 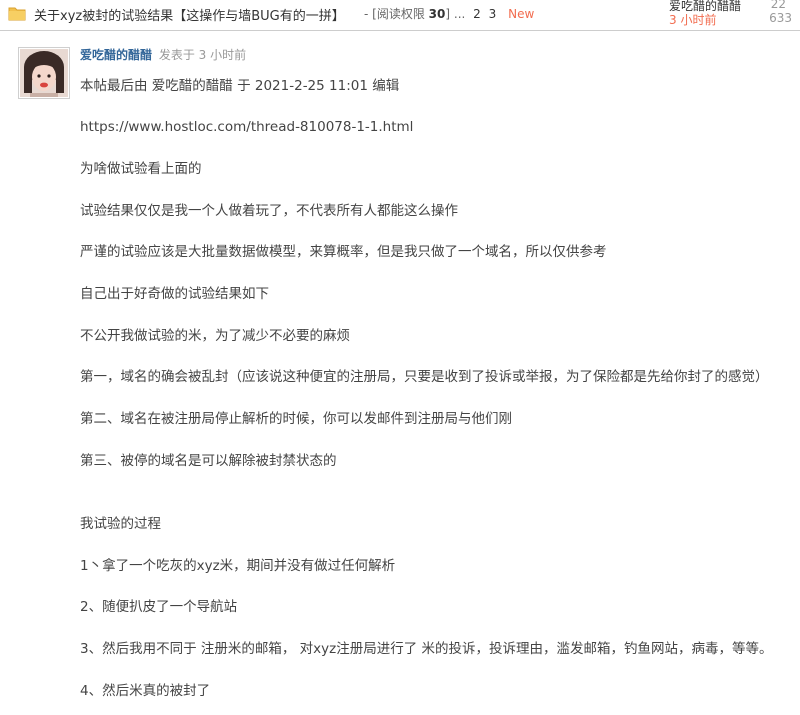 I want to click on read-permission-label: - [阅读权限, so click(x=394, y=14).